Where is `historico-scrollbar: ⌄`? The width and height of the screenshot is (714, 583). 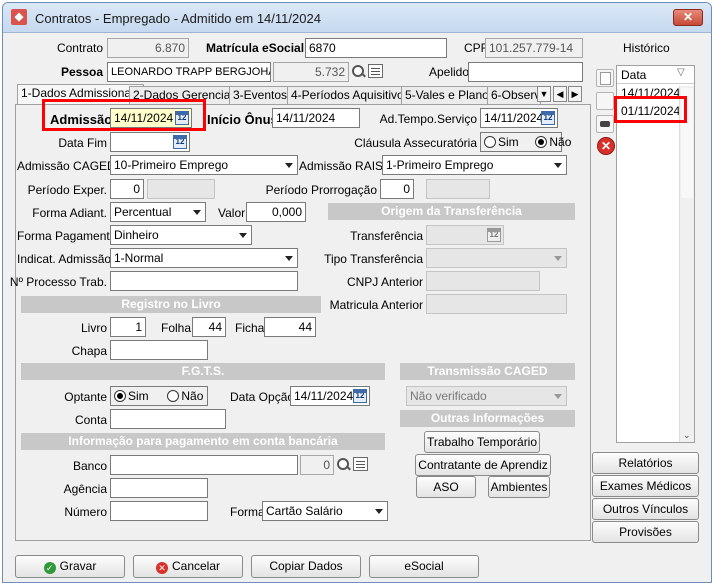
historico-scrollbar: ⌄ is located at coordinates (686, 264).